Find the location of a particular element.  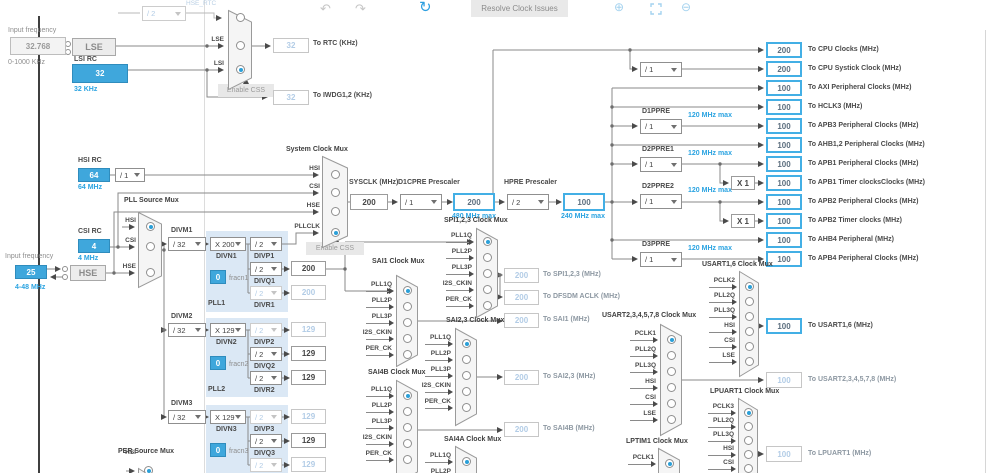

divq3-out-value: 129 is located at coordinates (308, 440).